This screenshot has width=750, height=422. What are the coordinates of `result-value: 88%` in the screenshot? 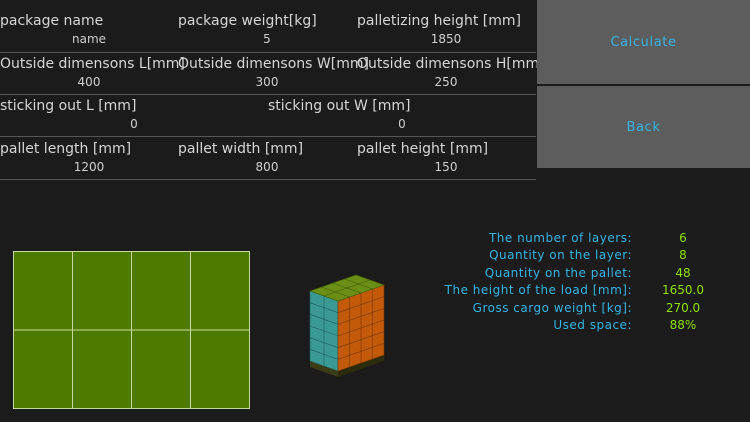 It's located at (683, 325).